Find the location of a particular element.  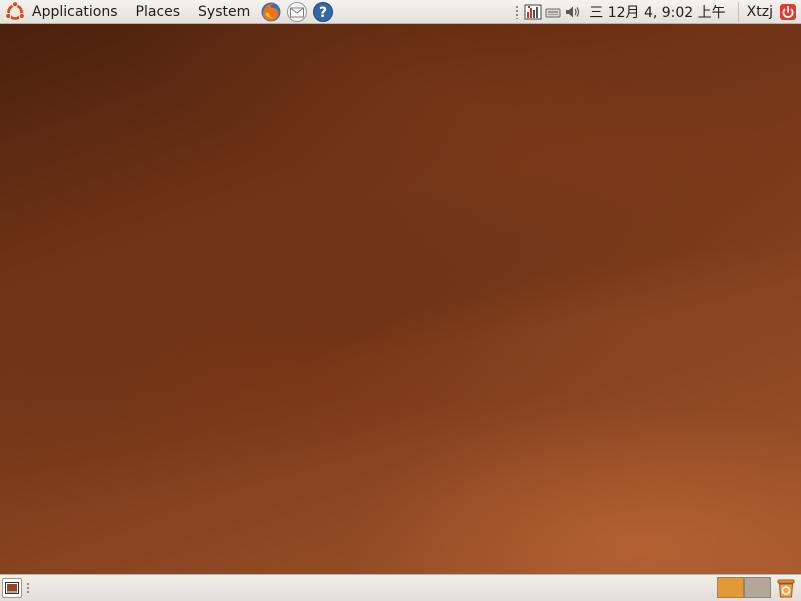

clock: 三 12月 4, 9:02 上午 is located at coordinates (658, 12).